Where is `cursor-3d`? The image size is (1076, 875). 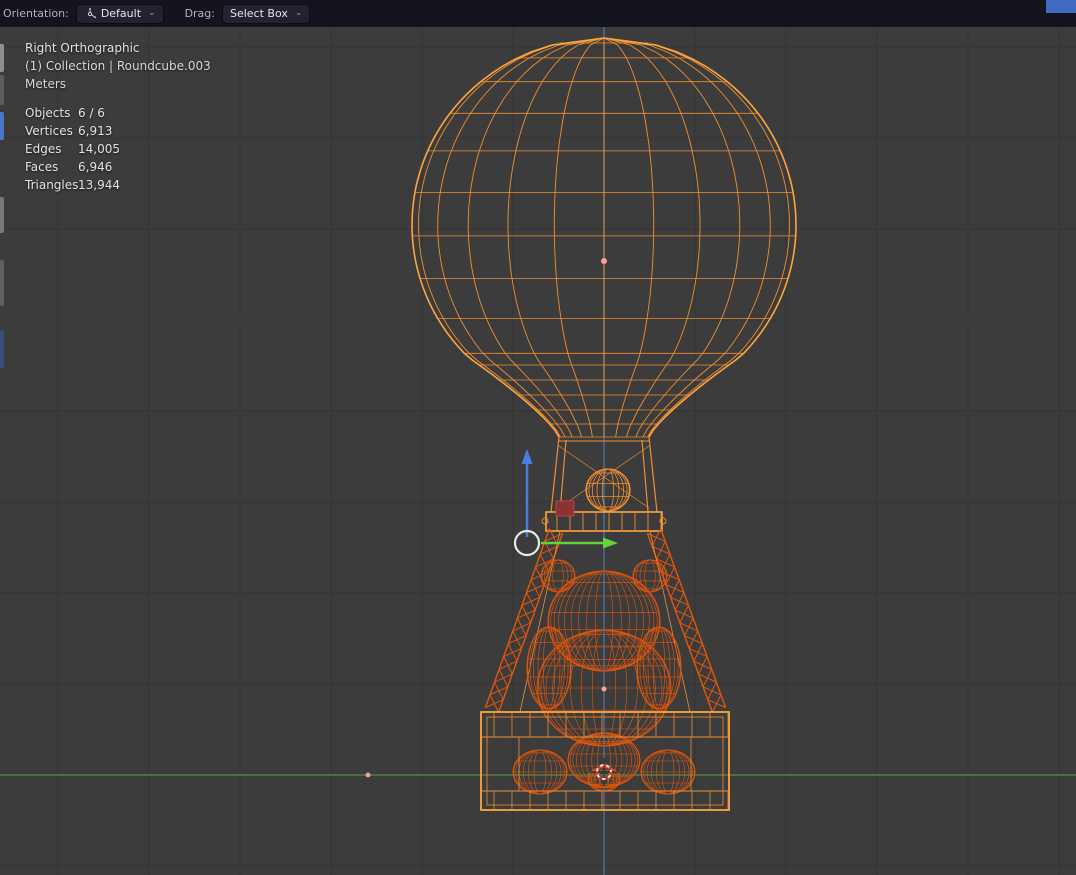
cursor-3d is located at coordinates (604, 772).